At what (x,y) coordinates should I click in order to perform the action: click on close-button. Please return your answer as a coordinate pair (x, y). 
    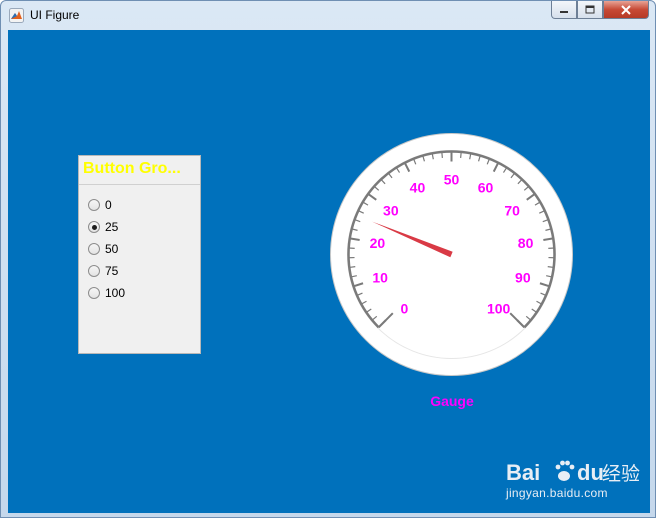
    Looking at the image, I should click on (626, 10).